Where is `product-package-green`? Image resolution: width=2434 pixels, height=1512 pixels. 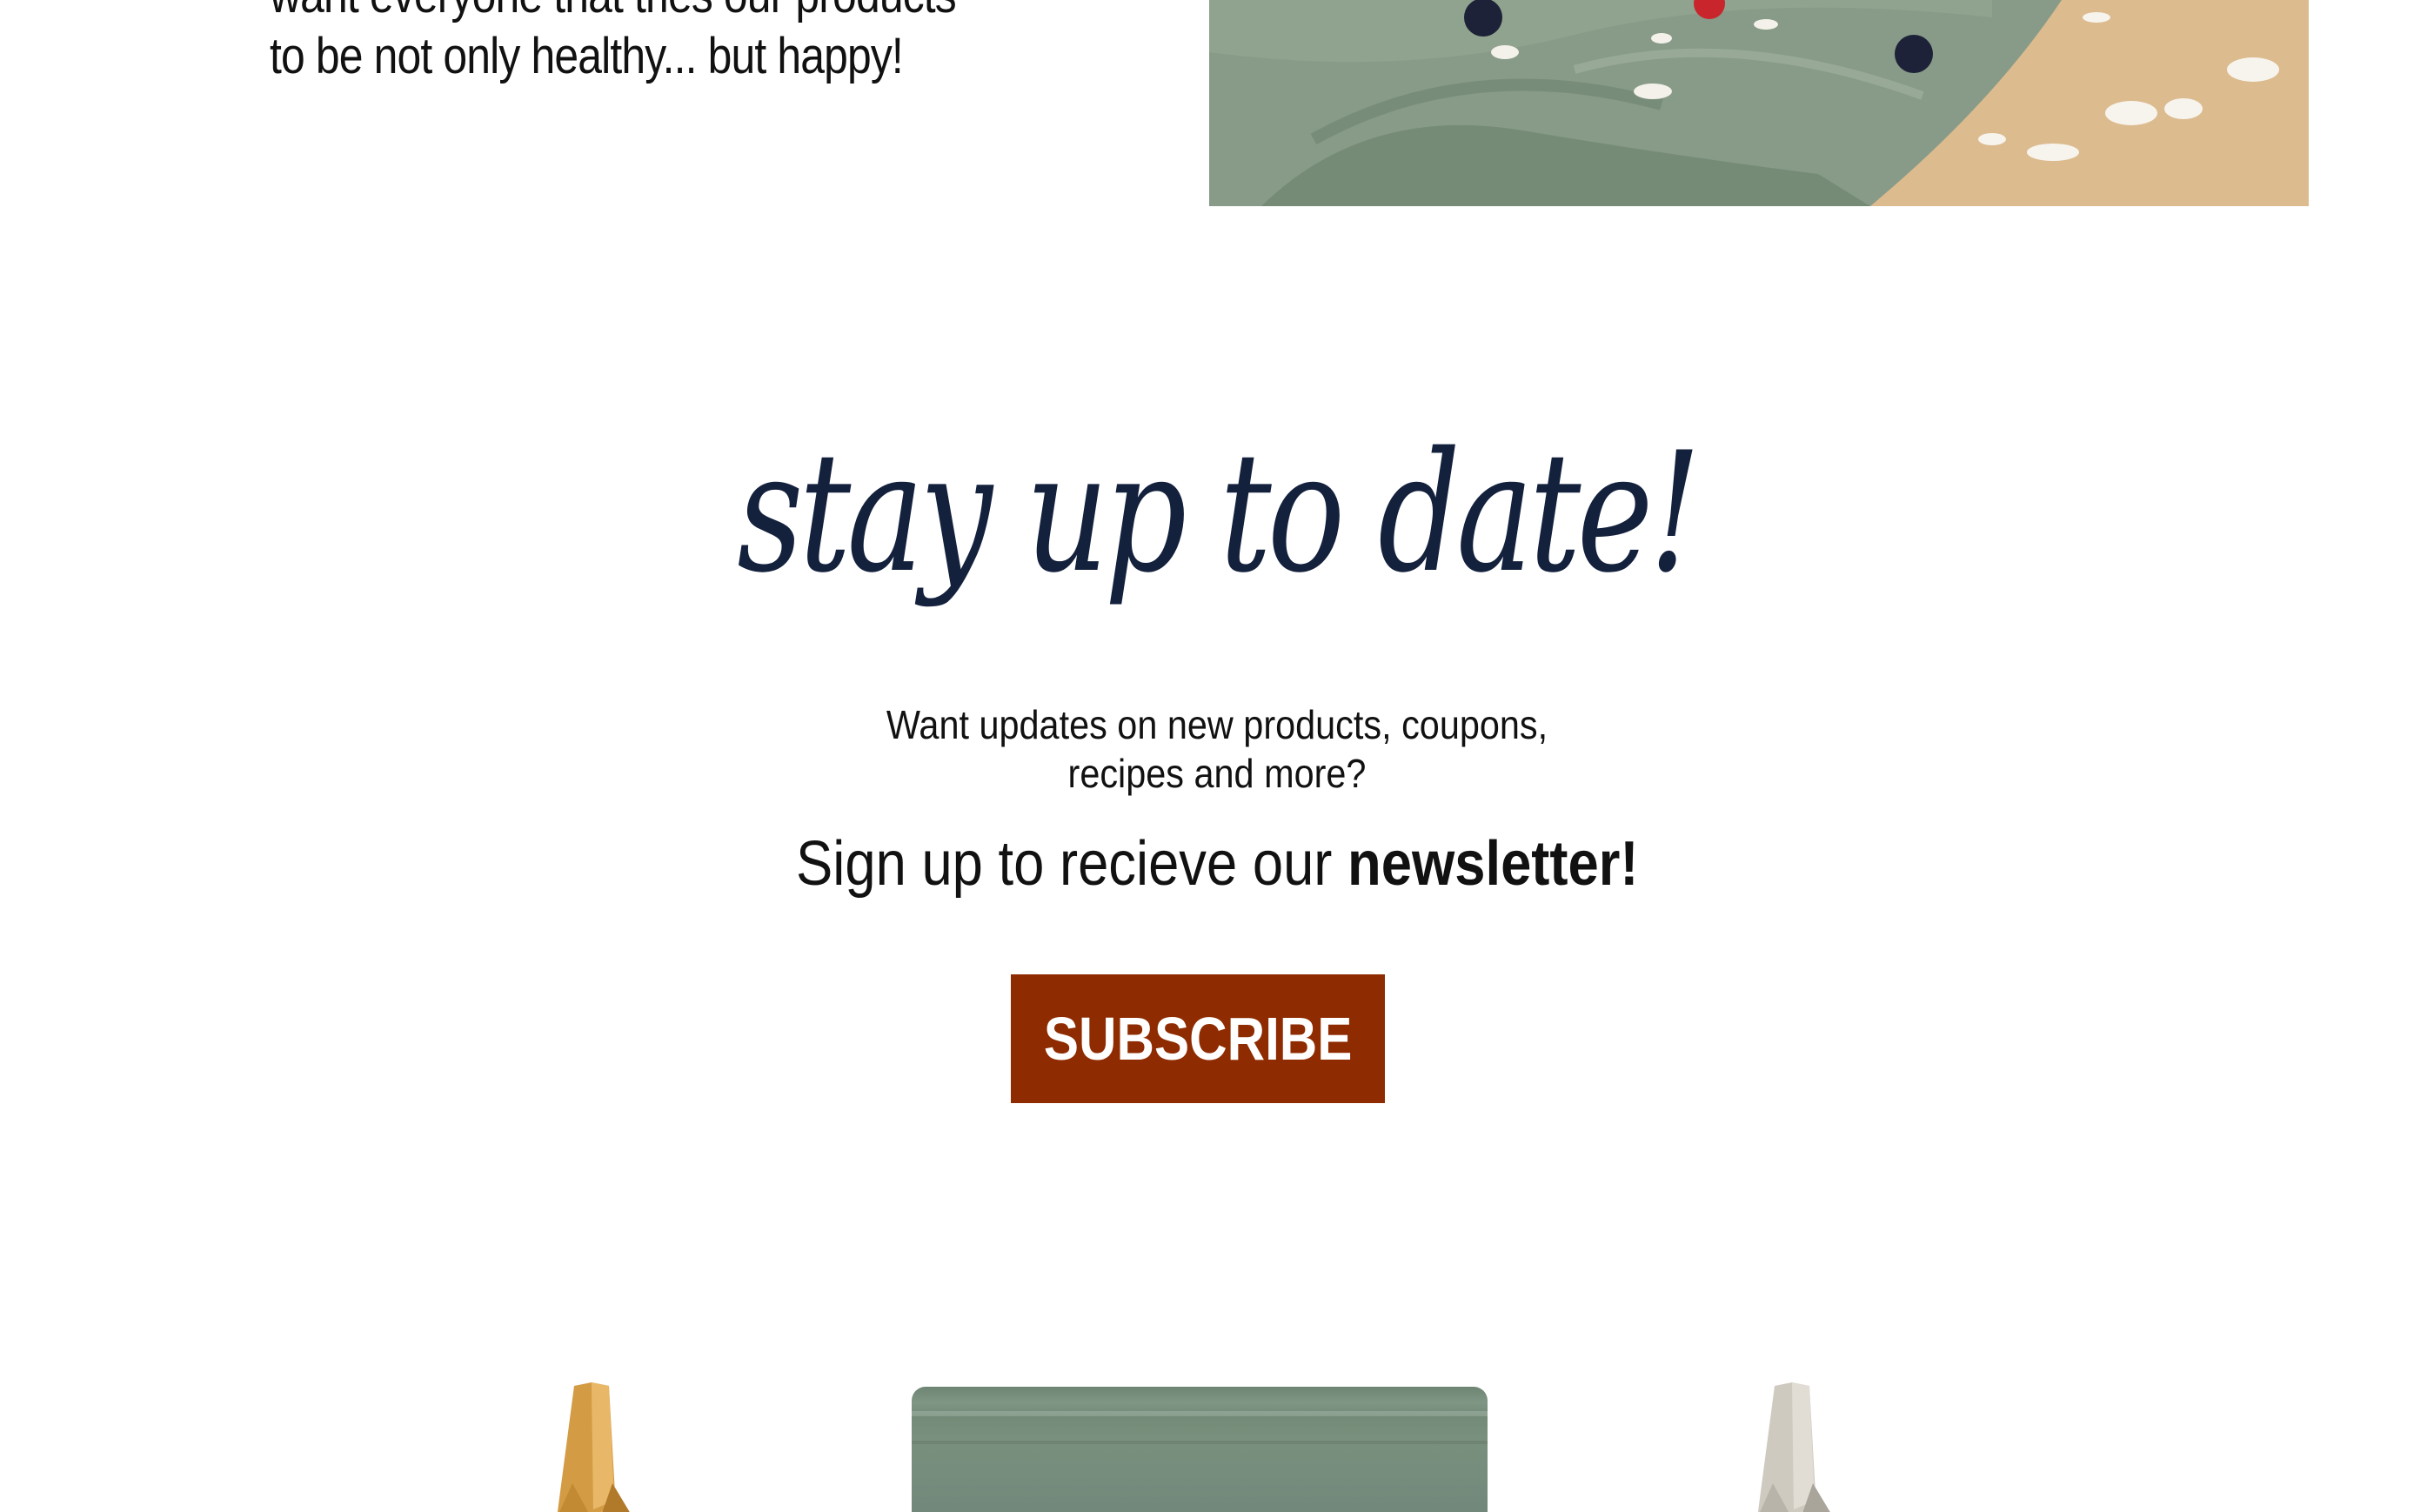
product-package-green is located at coordinates (1200, 1450).